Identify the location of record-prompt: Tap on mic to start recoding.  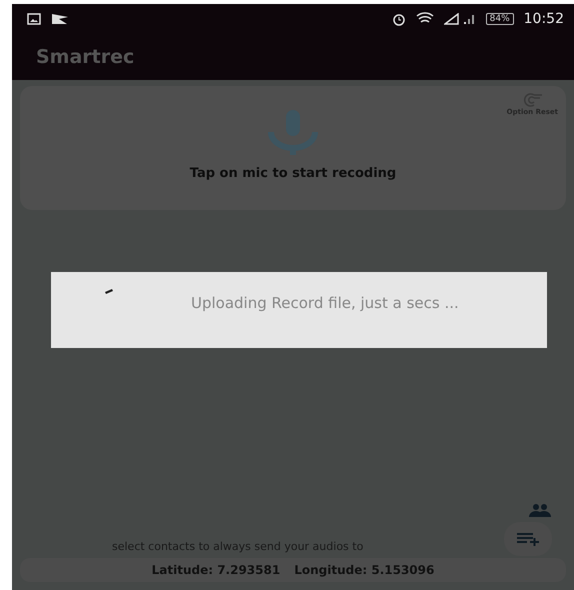
(293, 173).